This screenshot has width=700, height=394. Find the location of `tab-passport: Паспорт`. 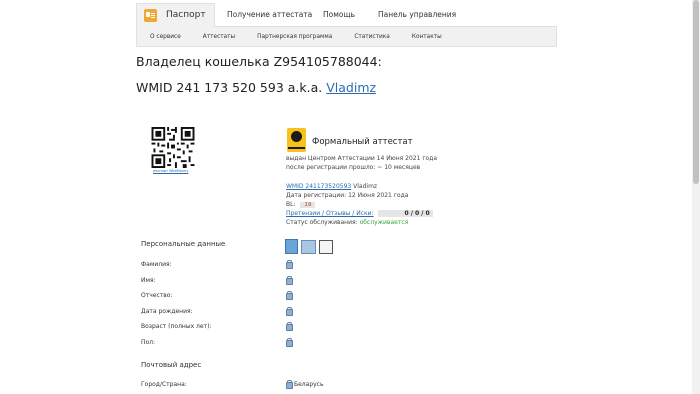

tab-passport: Паспорт is located at coordinates (175, 15).